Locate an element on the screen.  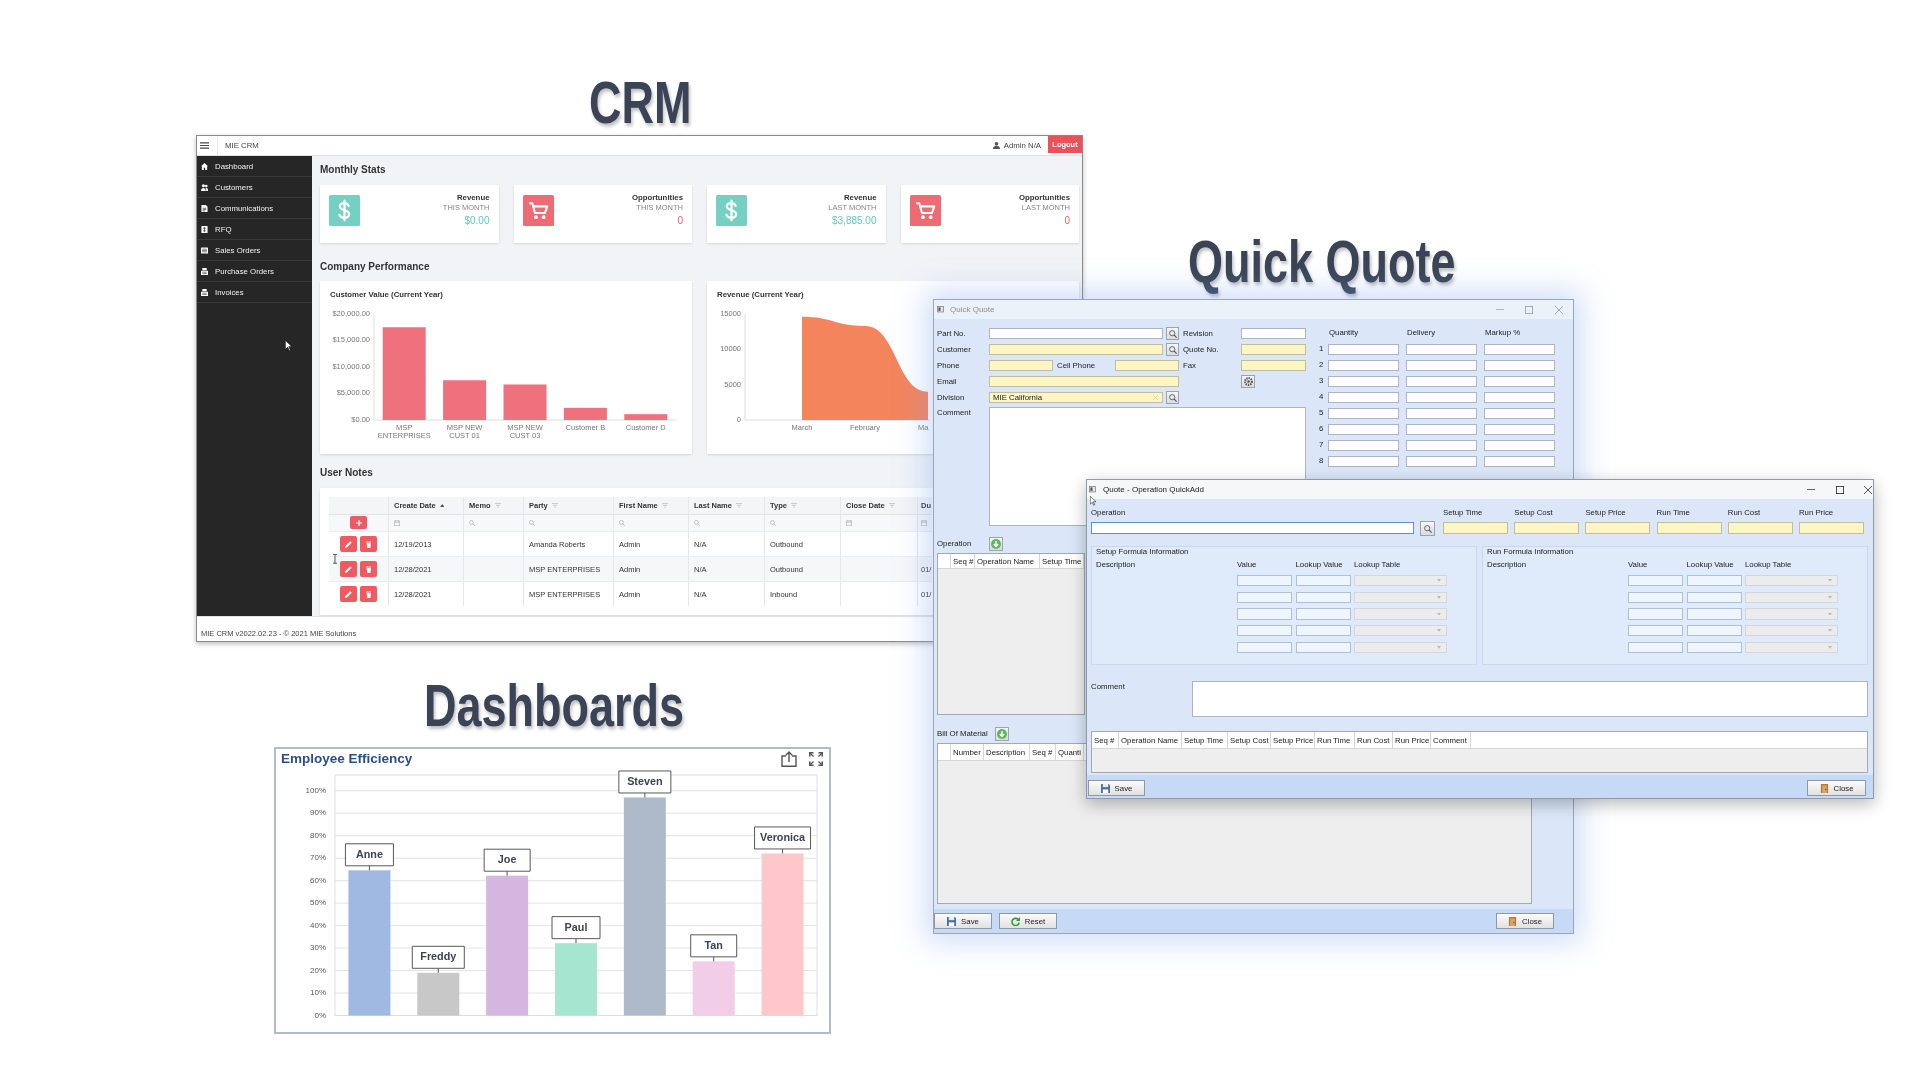
picture-callout: Freddy is located at coordinates (438, 959).